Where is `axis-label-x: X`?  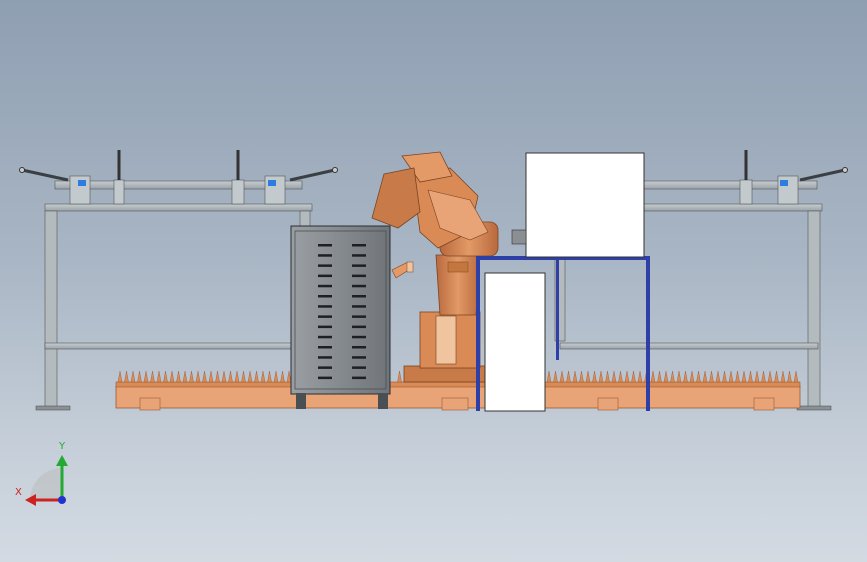 axis-label-x: X is located at coordinates (18, 492).